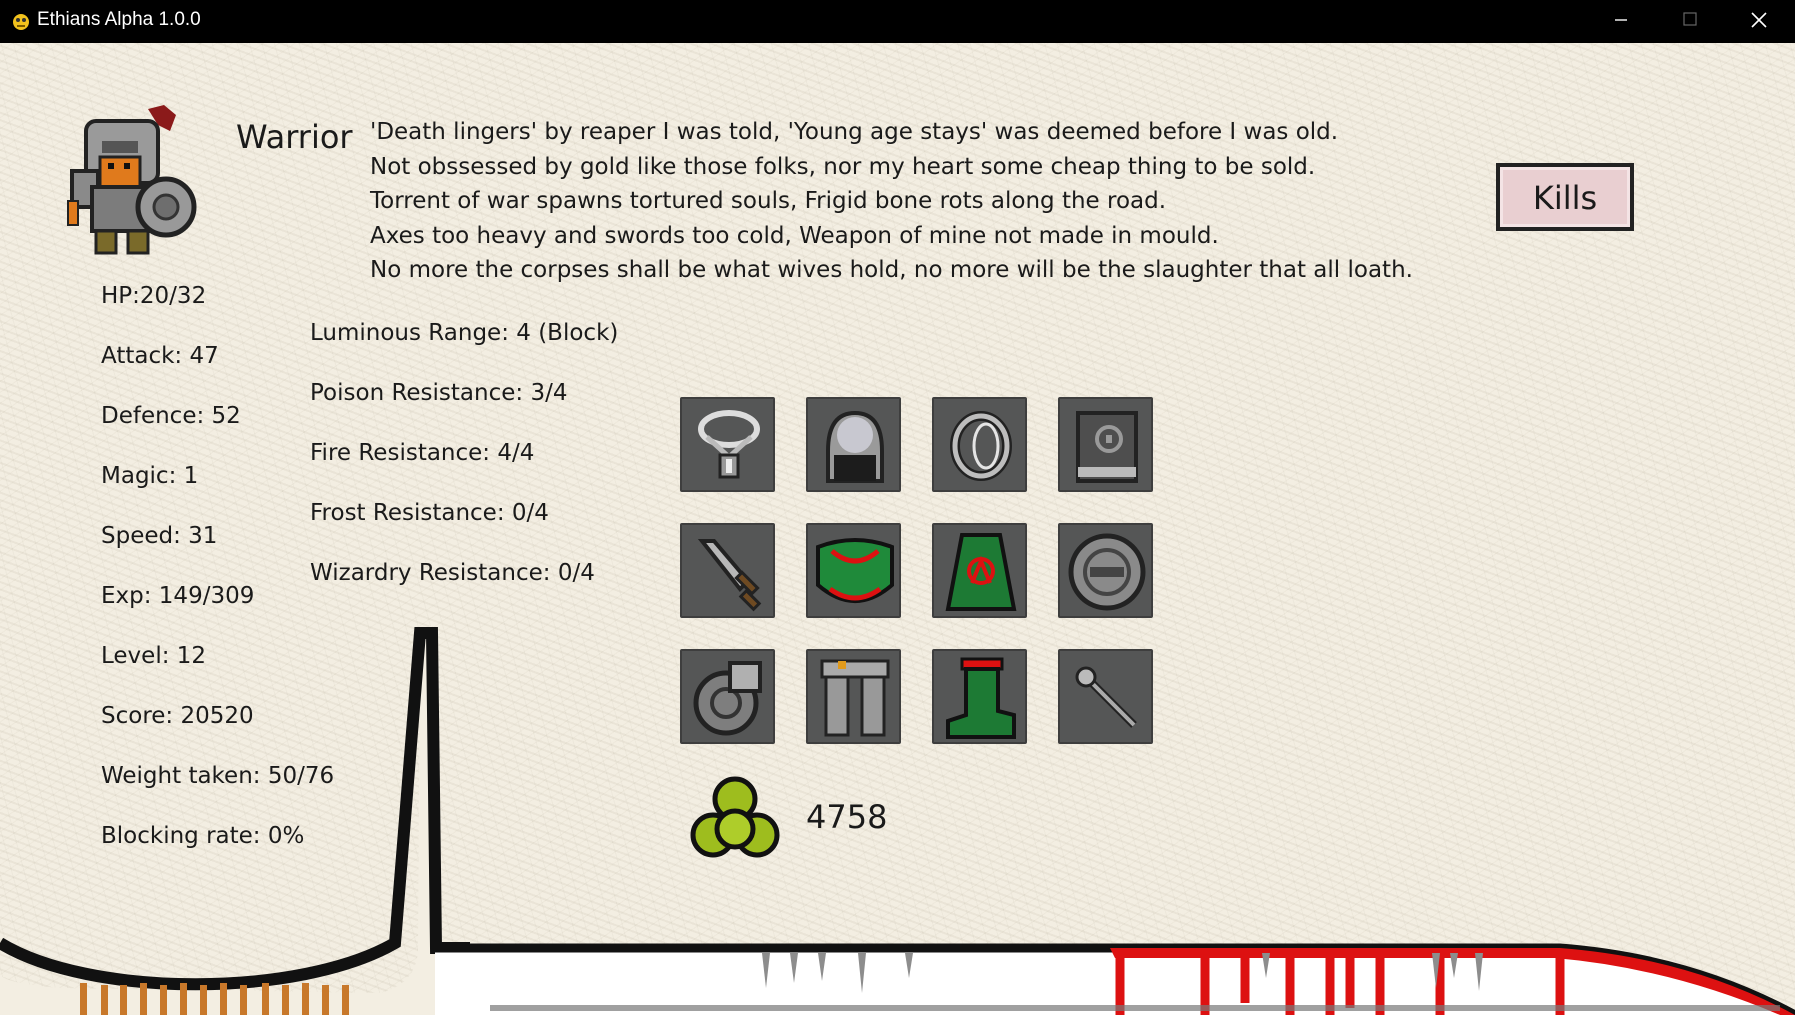 The image size is (1795, 1015). Describe the element at coordinates (218, 776) in the screenshot. I see `stat-weight: Weight taken: 50/76` at that location.